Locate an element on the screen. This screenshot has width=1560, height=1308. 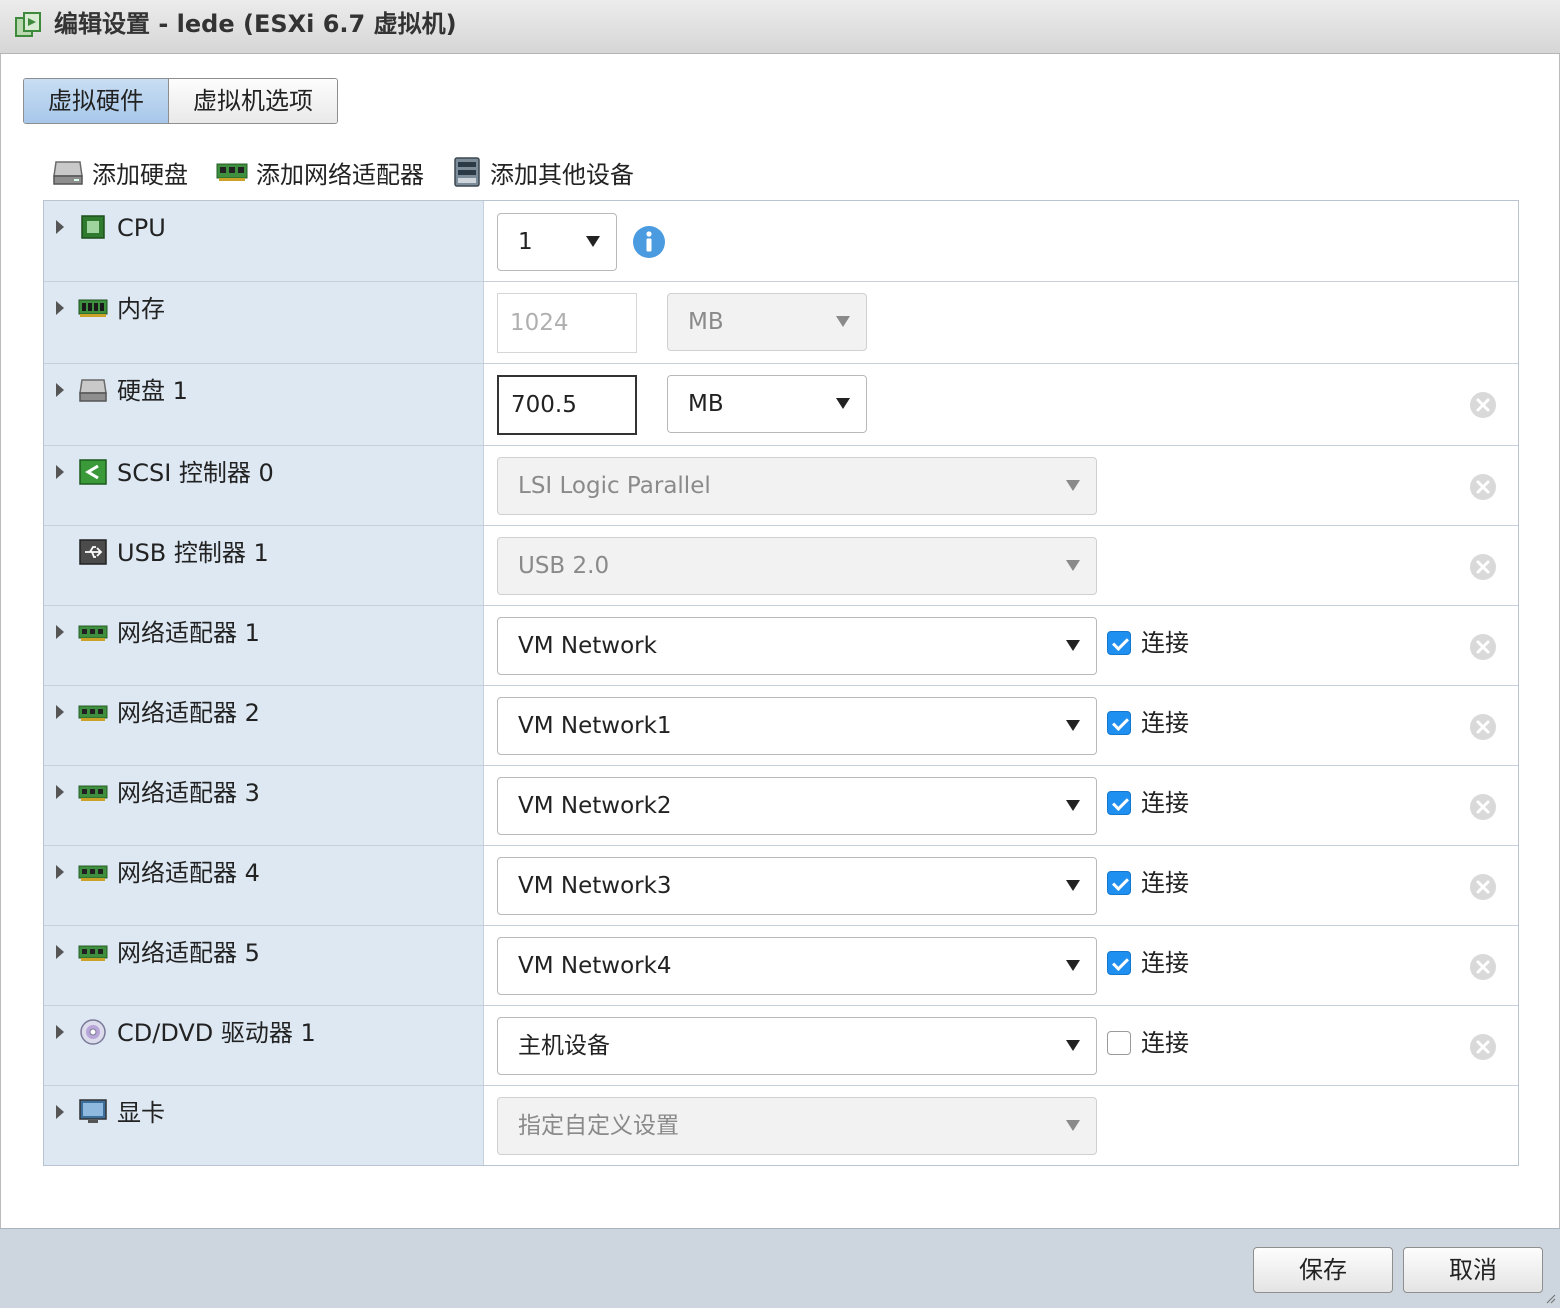
tab-virtual-hardware: 虚拟硬件 is located at coordinates (96, 101).